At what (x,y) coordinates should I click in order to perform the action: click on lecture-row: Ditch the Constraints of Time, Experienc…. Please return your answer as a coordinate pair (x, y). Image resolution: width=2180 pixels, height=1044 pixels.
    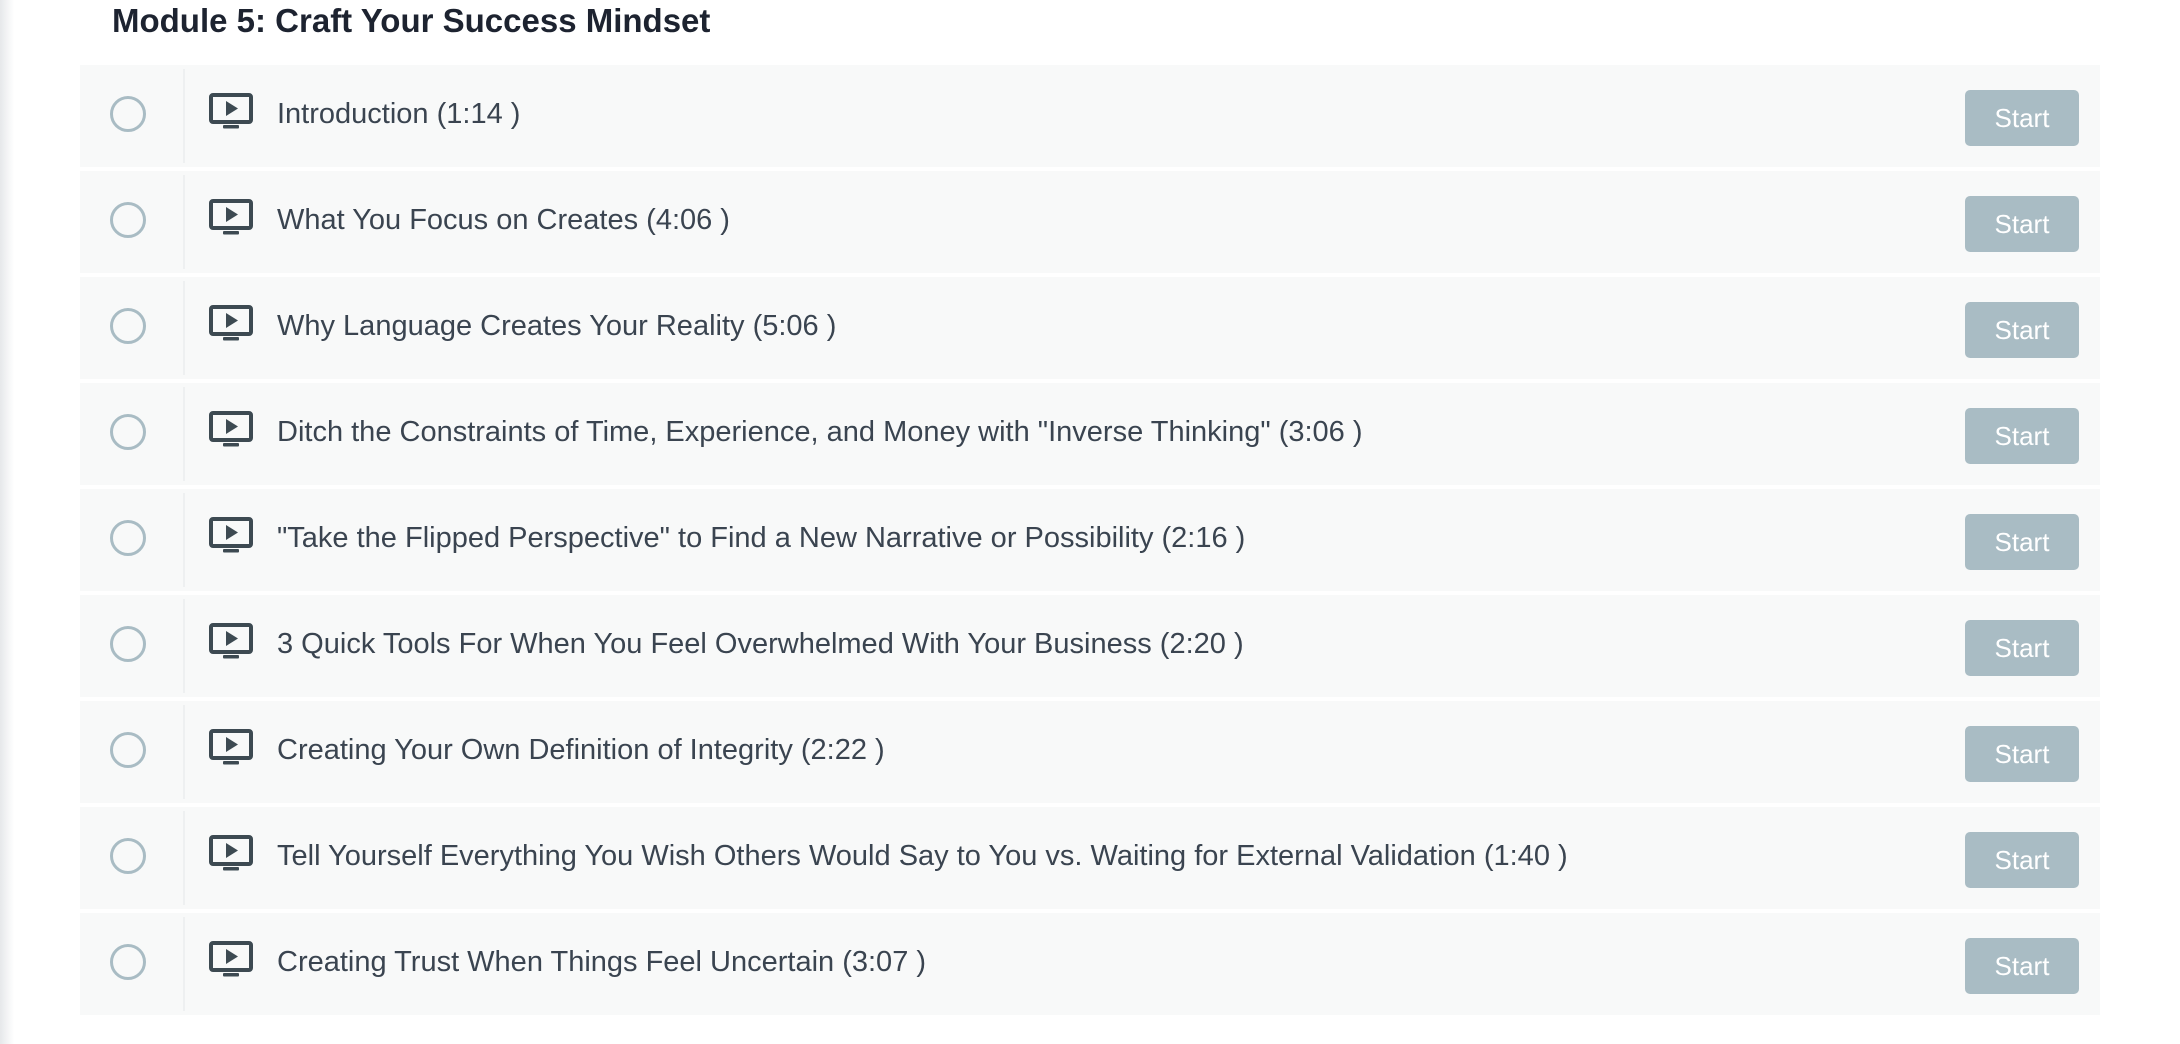
    Looking at the image, I should click on (1090, 434).